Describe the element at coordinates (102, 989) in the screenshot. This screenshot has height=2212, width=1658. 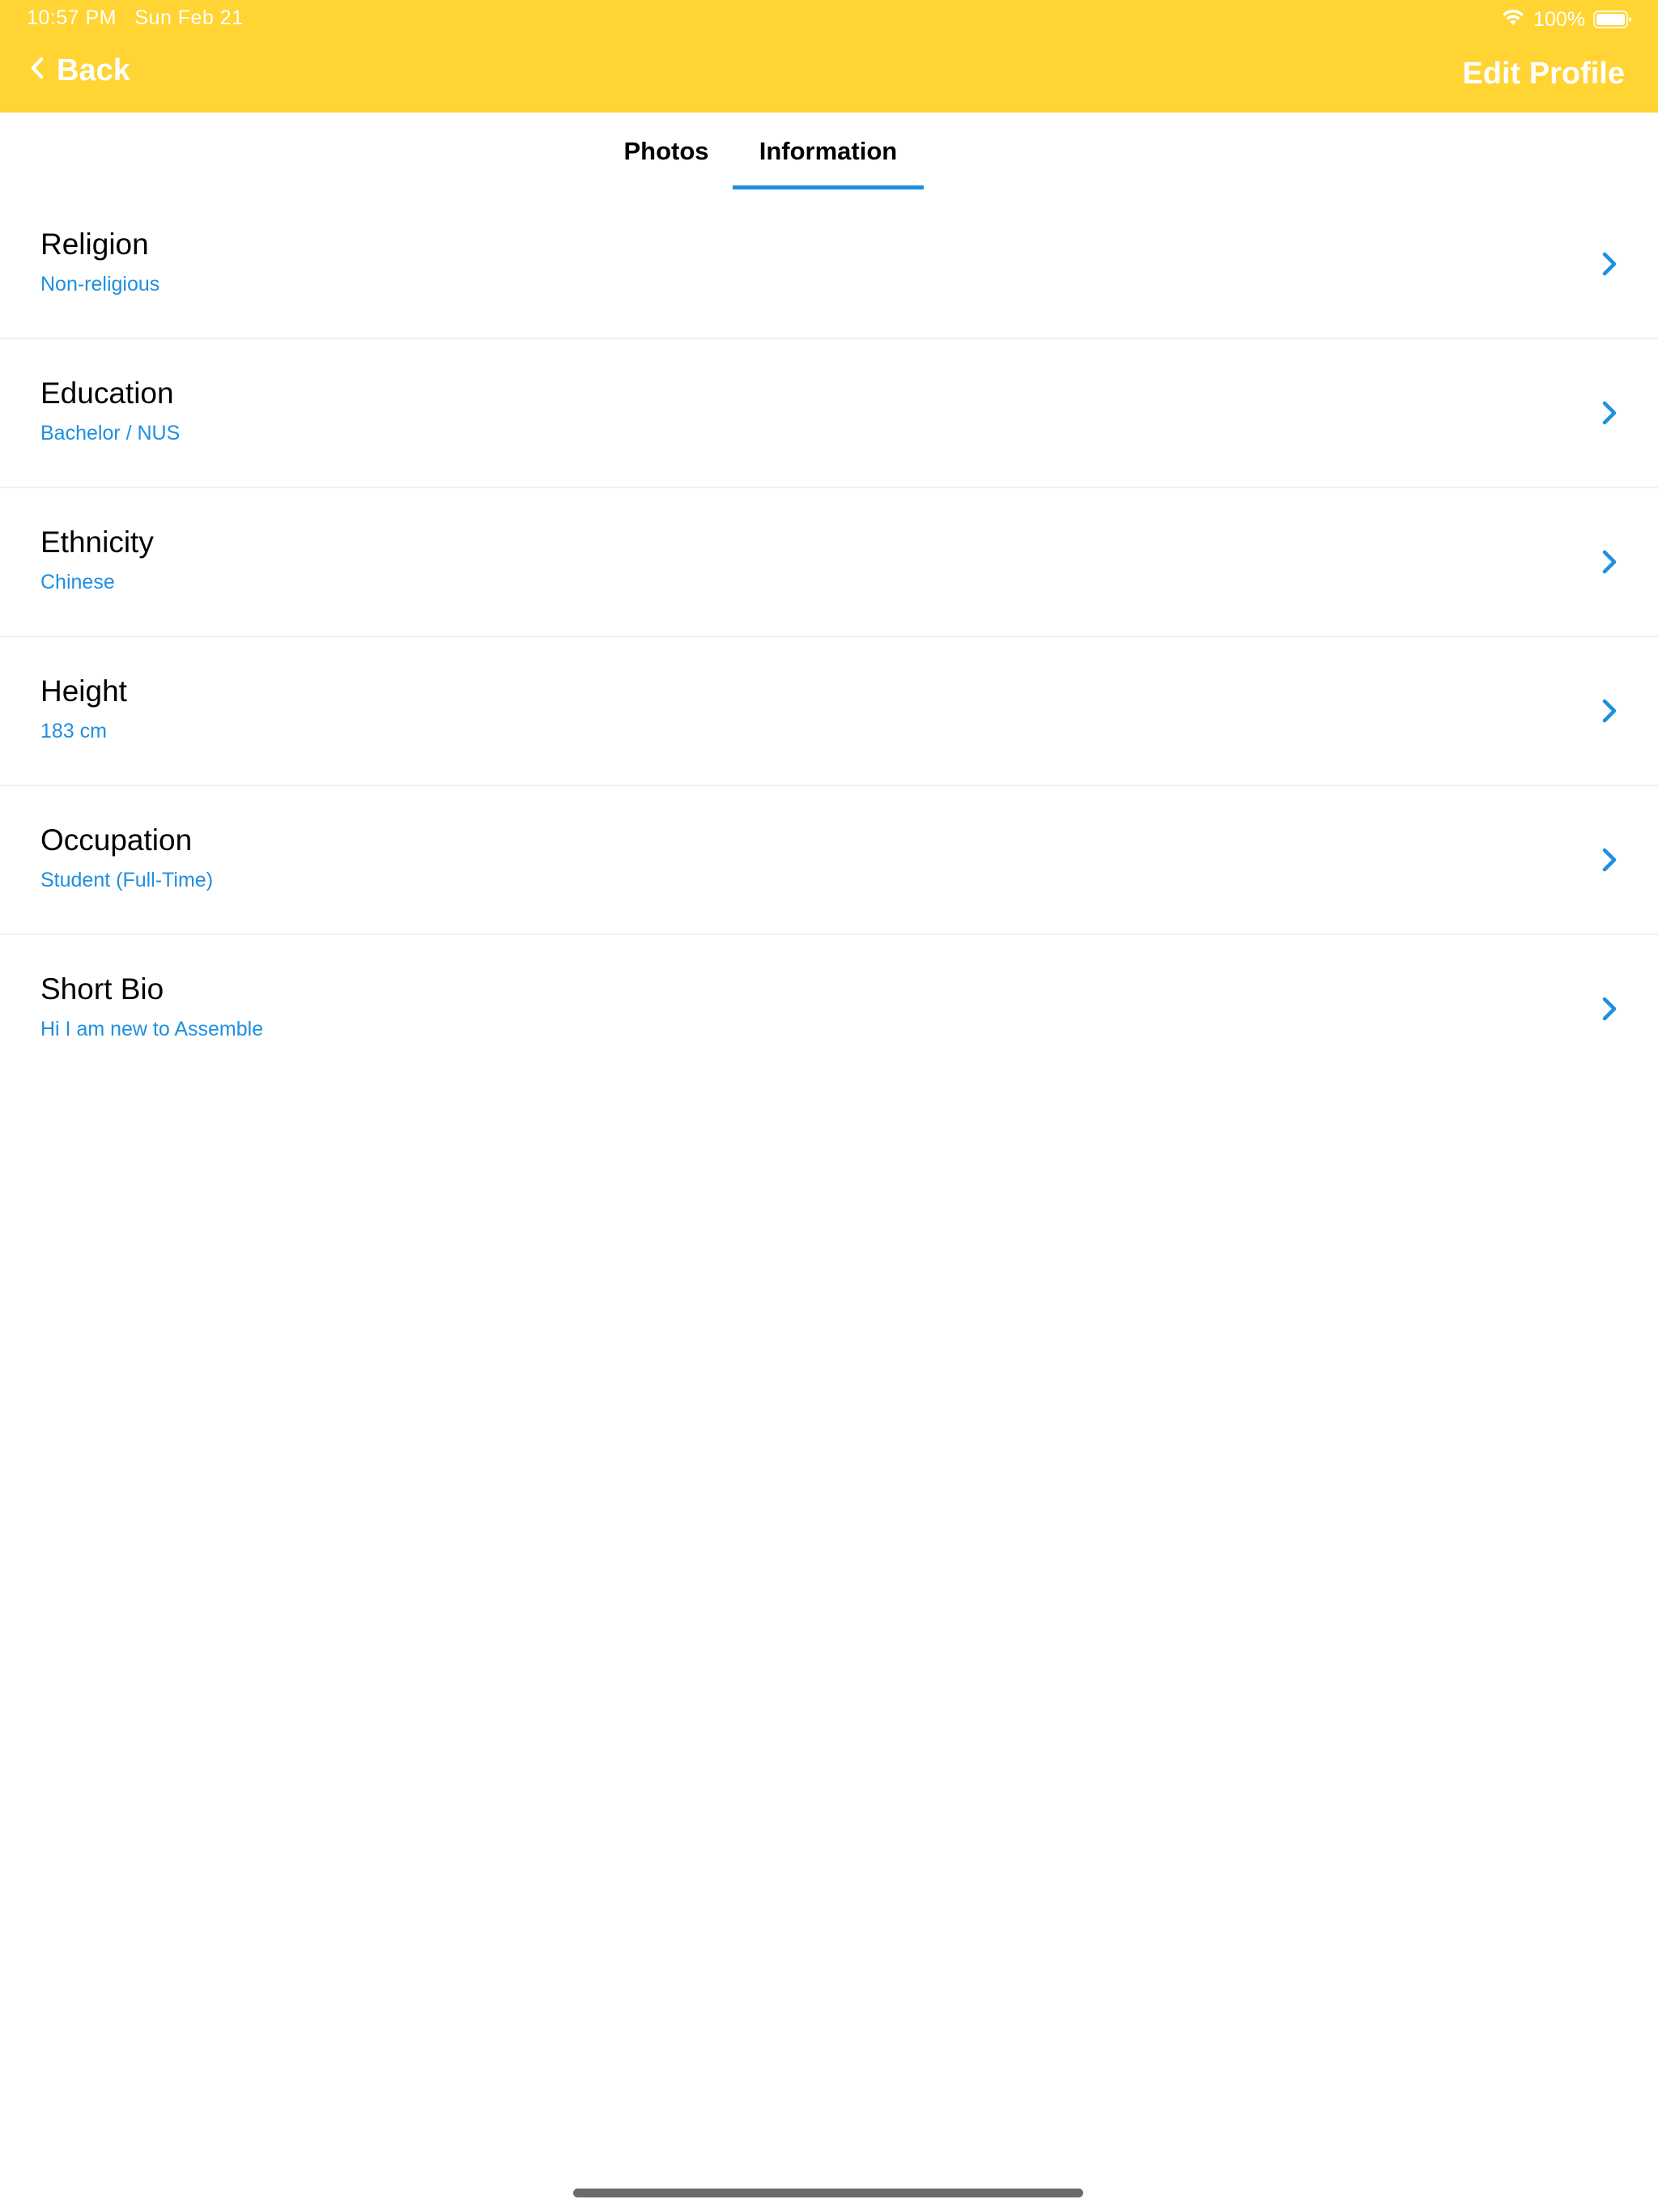
I see `list-item-title: Short Bio` at that location.